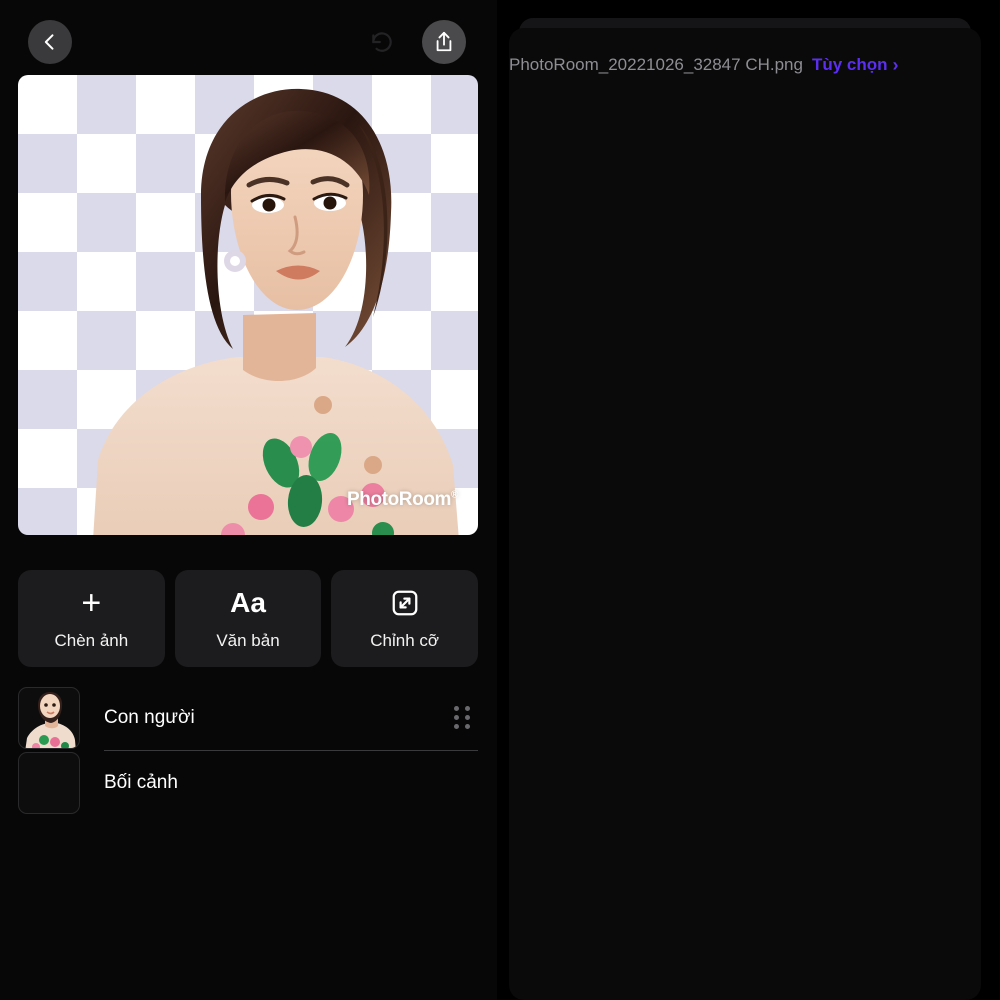 The width and height of the screenshot is (1000, 1000). What do you see at coordinates (49, 782) in the screenshot?
I see `layer-thumbnail-empty` at bounding box center [49, 782].